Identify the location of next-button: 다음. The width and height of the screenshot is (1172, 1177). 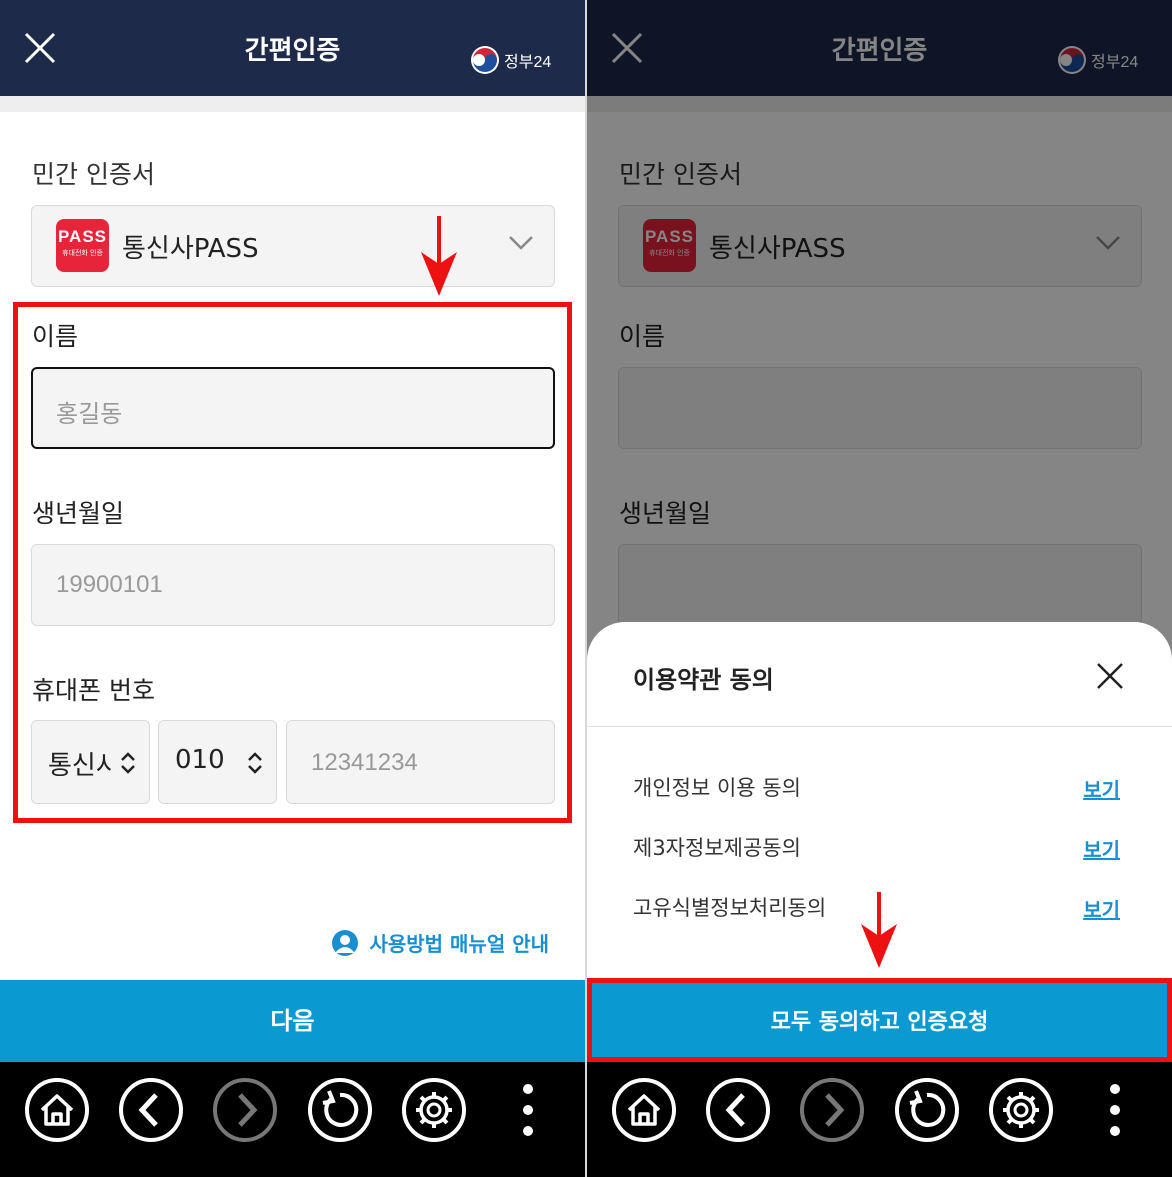
(292, 1021).